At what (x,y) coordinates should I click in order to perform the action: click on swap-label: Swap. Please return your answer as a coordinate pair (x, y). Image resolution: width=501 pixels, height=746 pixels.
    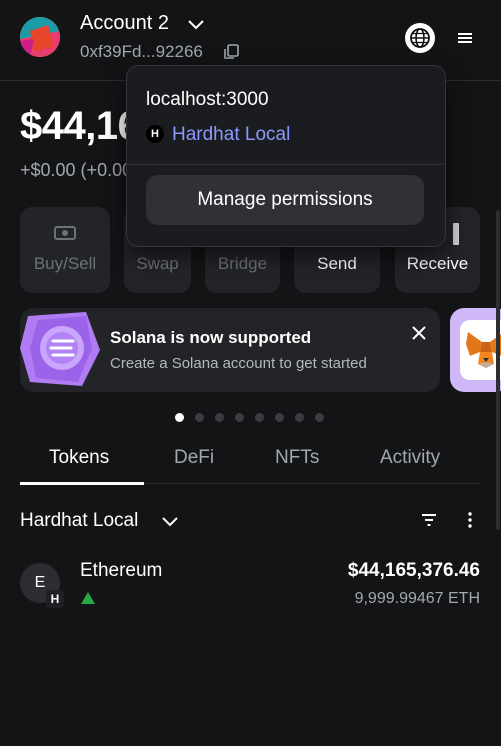
    Looking at the image, I should click on (157, 263).